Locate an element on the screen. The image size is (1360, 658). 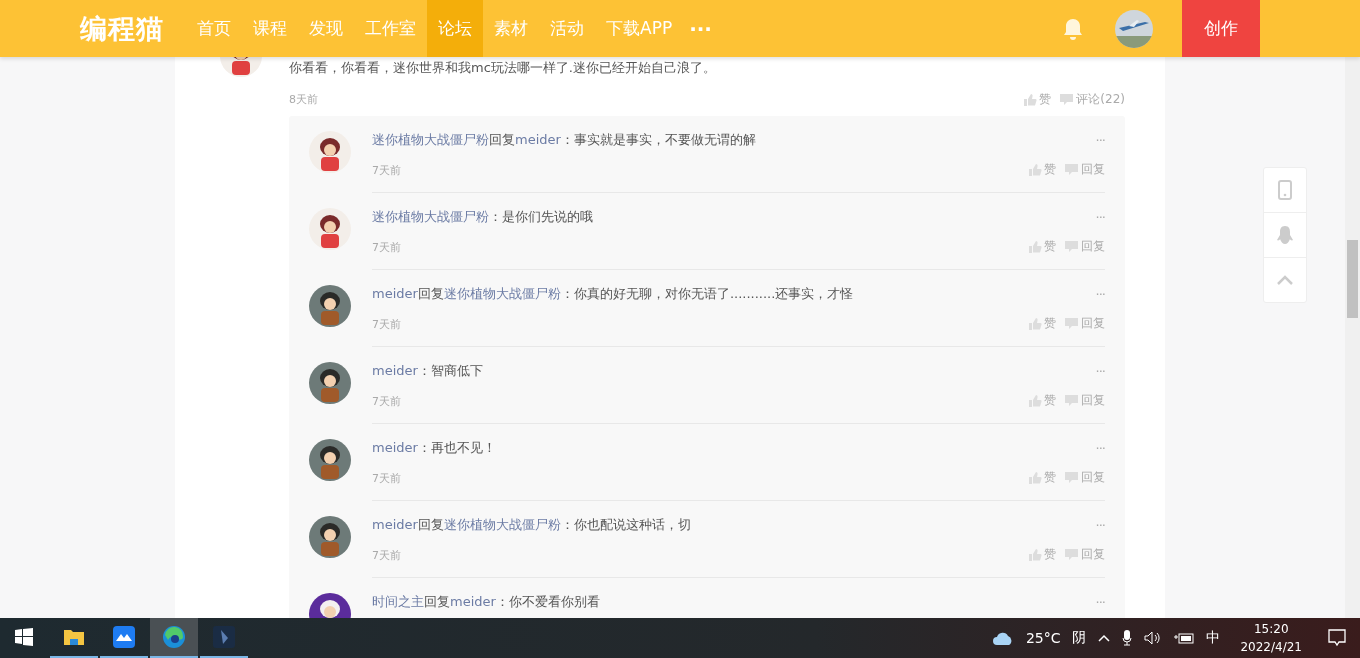
notification-icon is located at coordinates (1337, 638).